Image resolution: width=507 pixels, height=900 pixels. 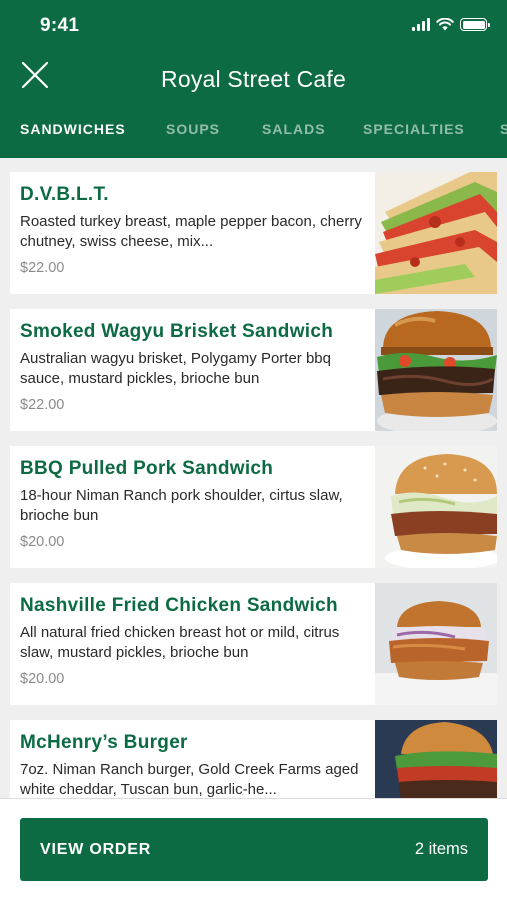 I want to click on fried-chicken-sandwich-photo, so click(x=436, y=644).